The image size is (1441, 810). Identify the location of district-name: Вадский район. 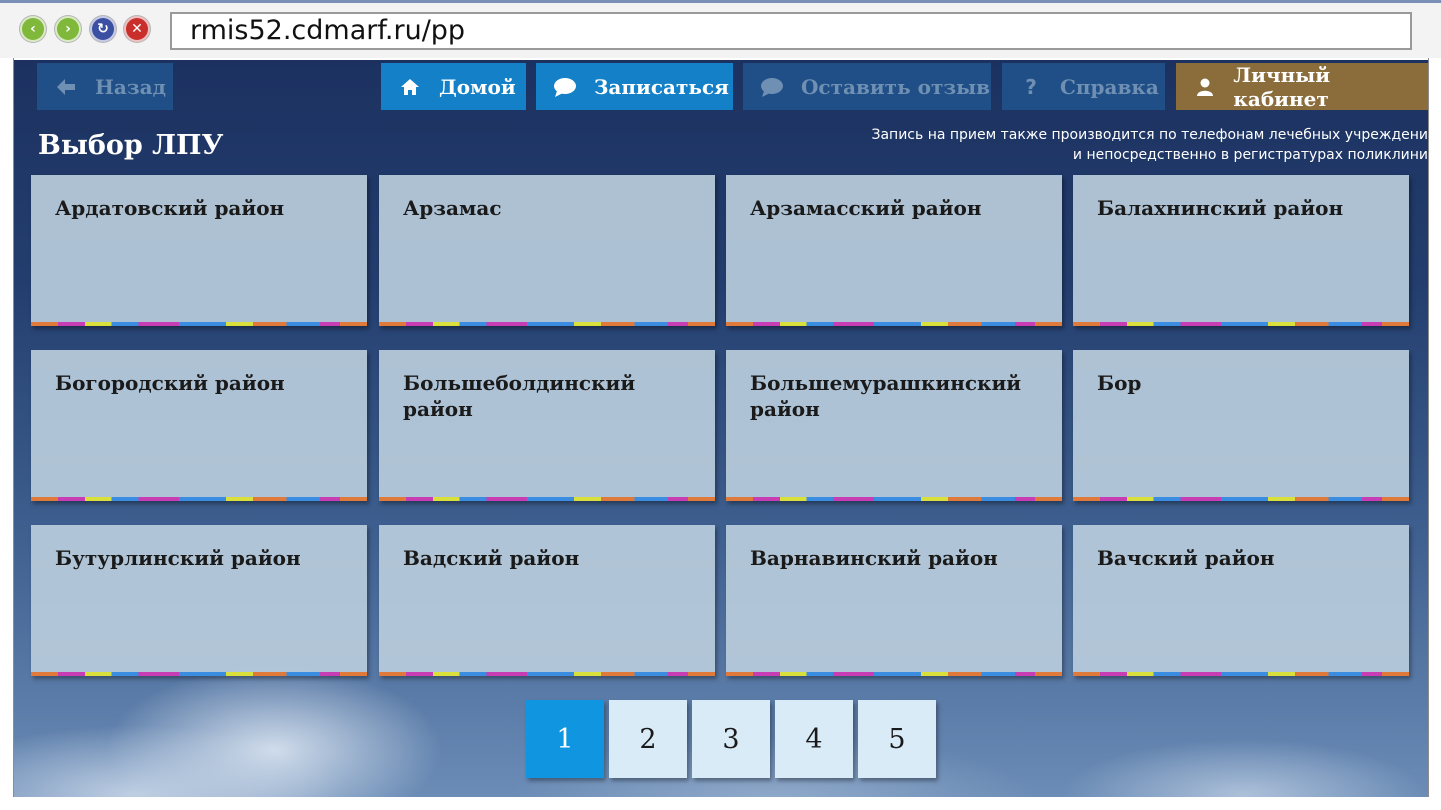
(491, 558).